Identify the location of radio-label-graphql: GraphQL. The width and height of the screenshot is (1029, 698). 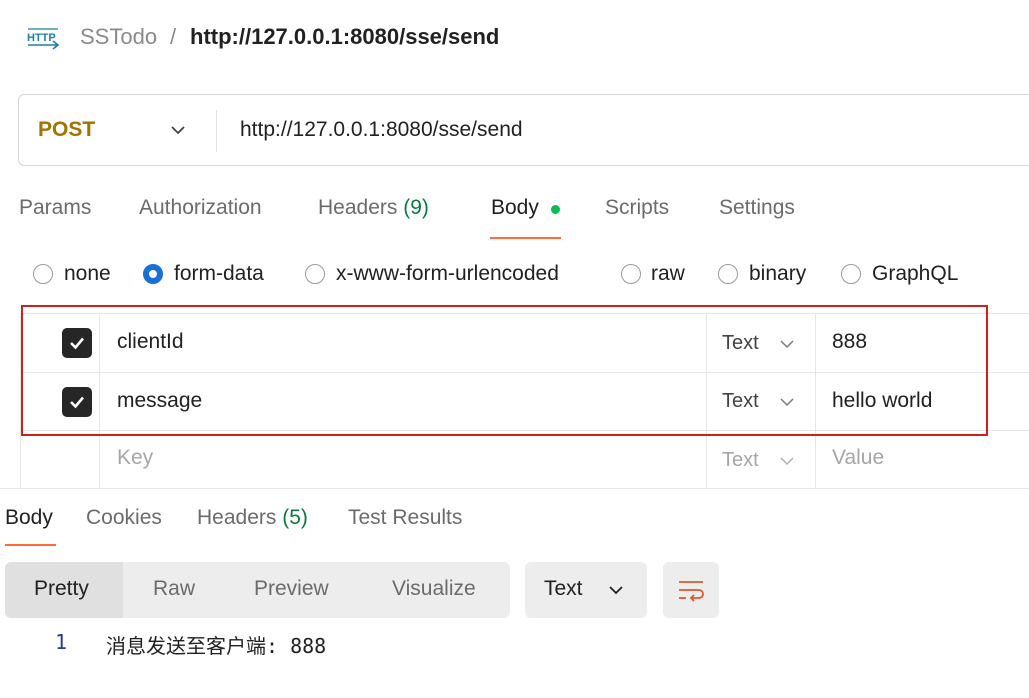
(915, 274).